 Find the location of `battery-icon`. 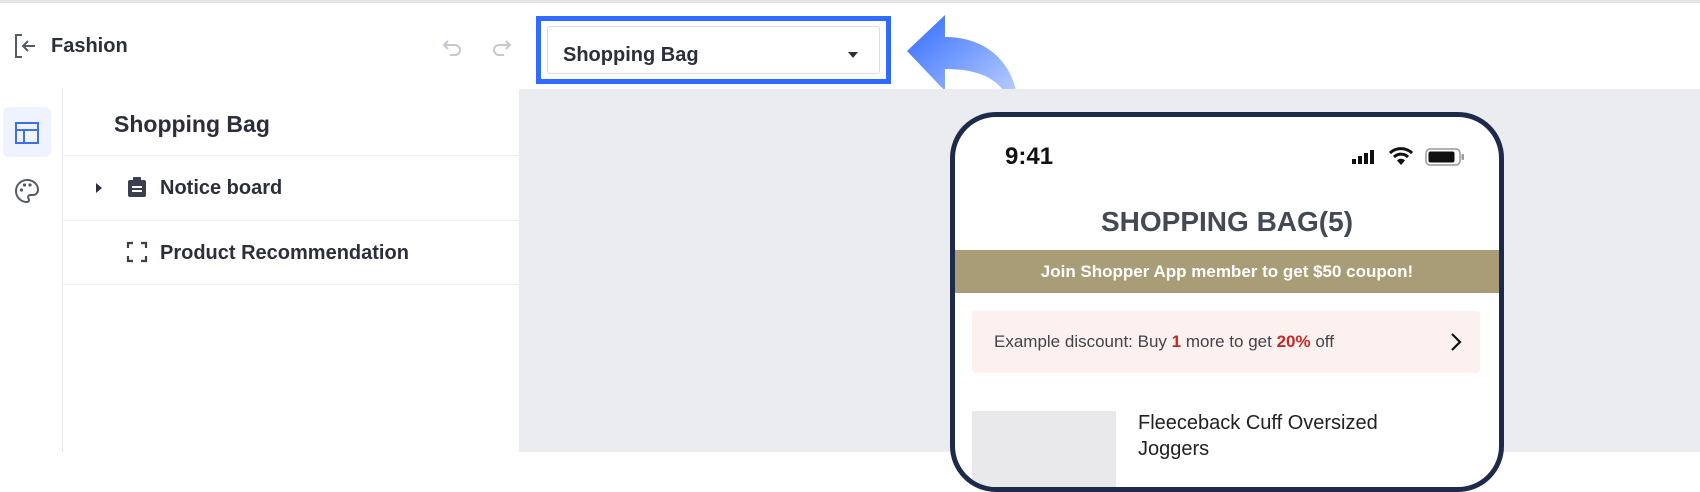

battery-icon is located at coordinates (1444, 157).